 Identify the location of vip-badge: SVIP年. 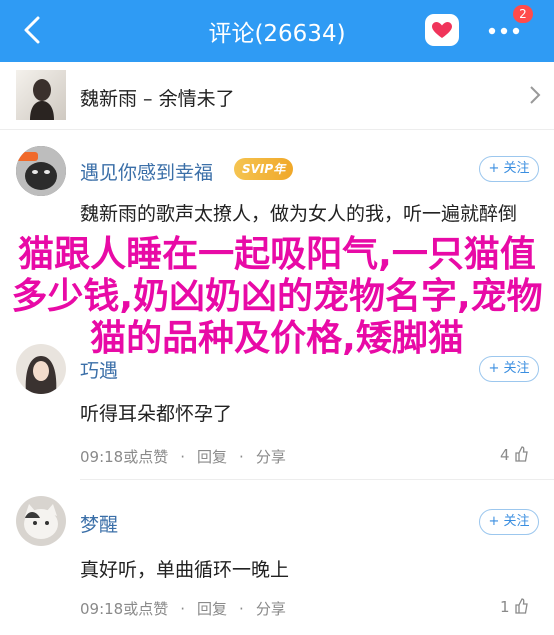
(264, 169).